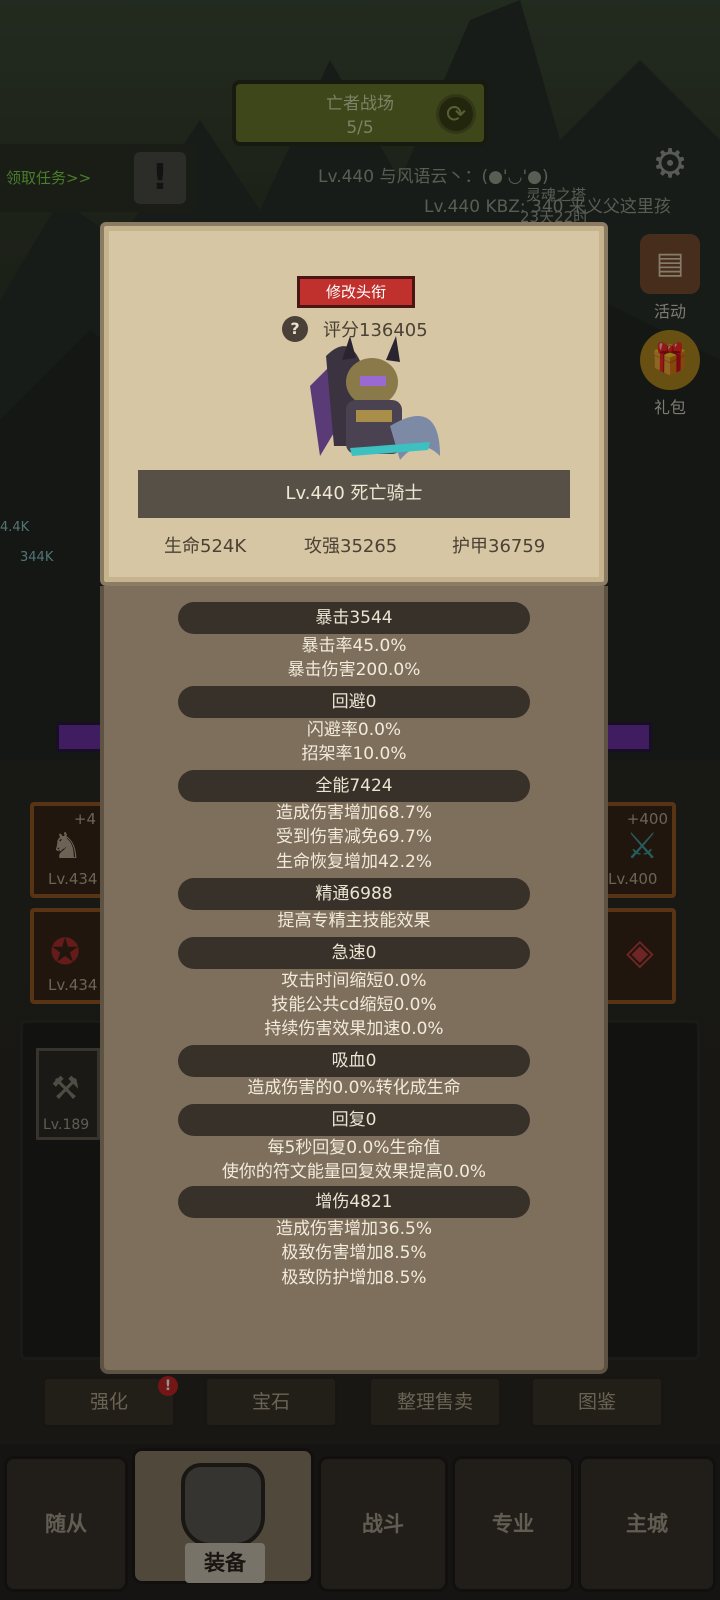  I want to click on stat-line: 造成伤害的0.0%转化成生命, so click(354, 1088).